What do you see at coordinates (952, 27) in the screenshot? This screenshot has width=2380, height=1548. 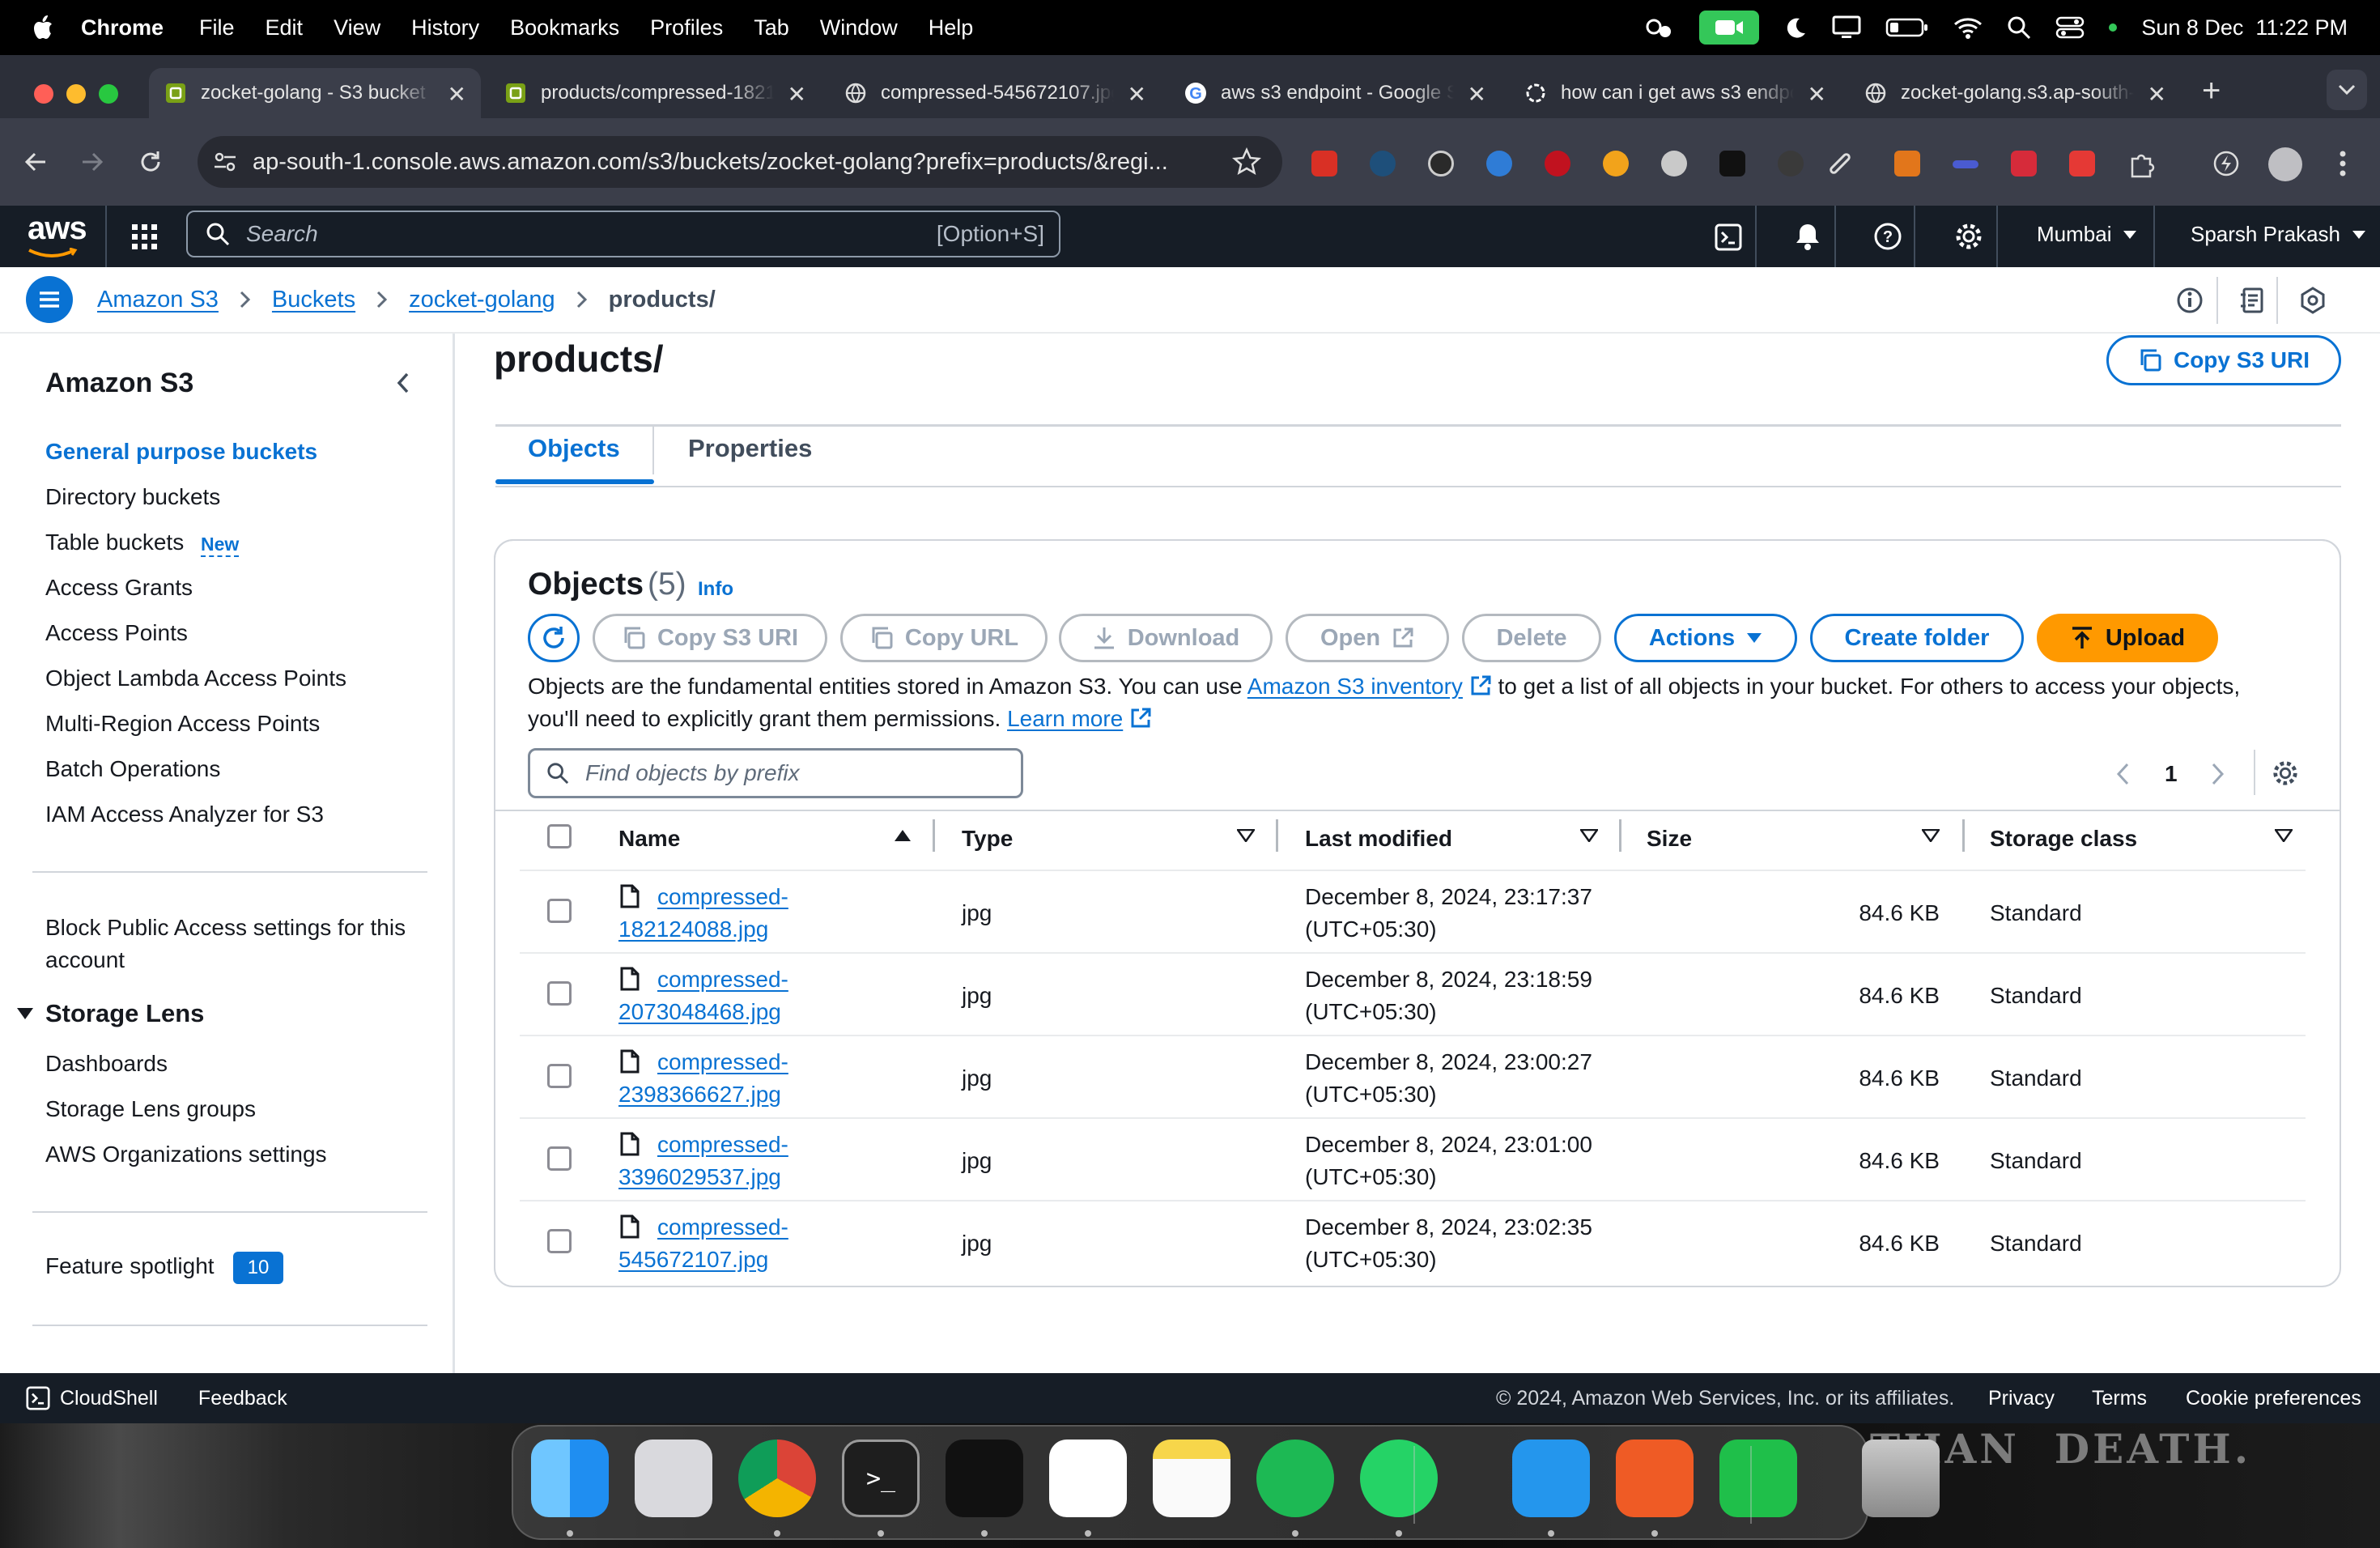 I see `menu-help: Help` at bounding box center [952, 27].